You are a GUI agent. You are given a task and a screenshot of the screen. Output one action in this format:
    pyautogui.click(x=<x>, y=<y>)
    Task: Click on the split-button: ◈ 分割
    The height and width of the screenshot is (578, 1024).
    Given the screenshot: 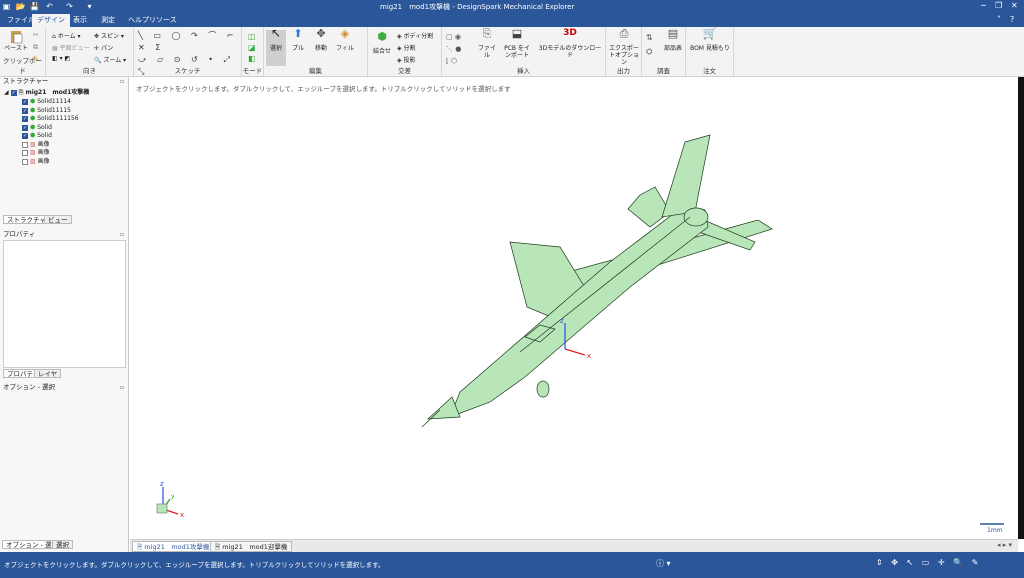 What is the action you would take?
    pyautogui.click(x=406, y=47)
    